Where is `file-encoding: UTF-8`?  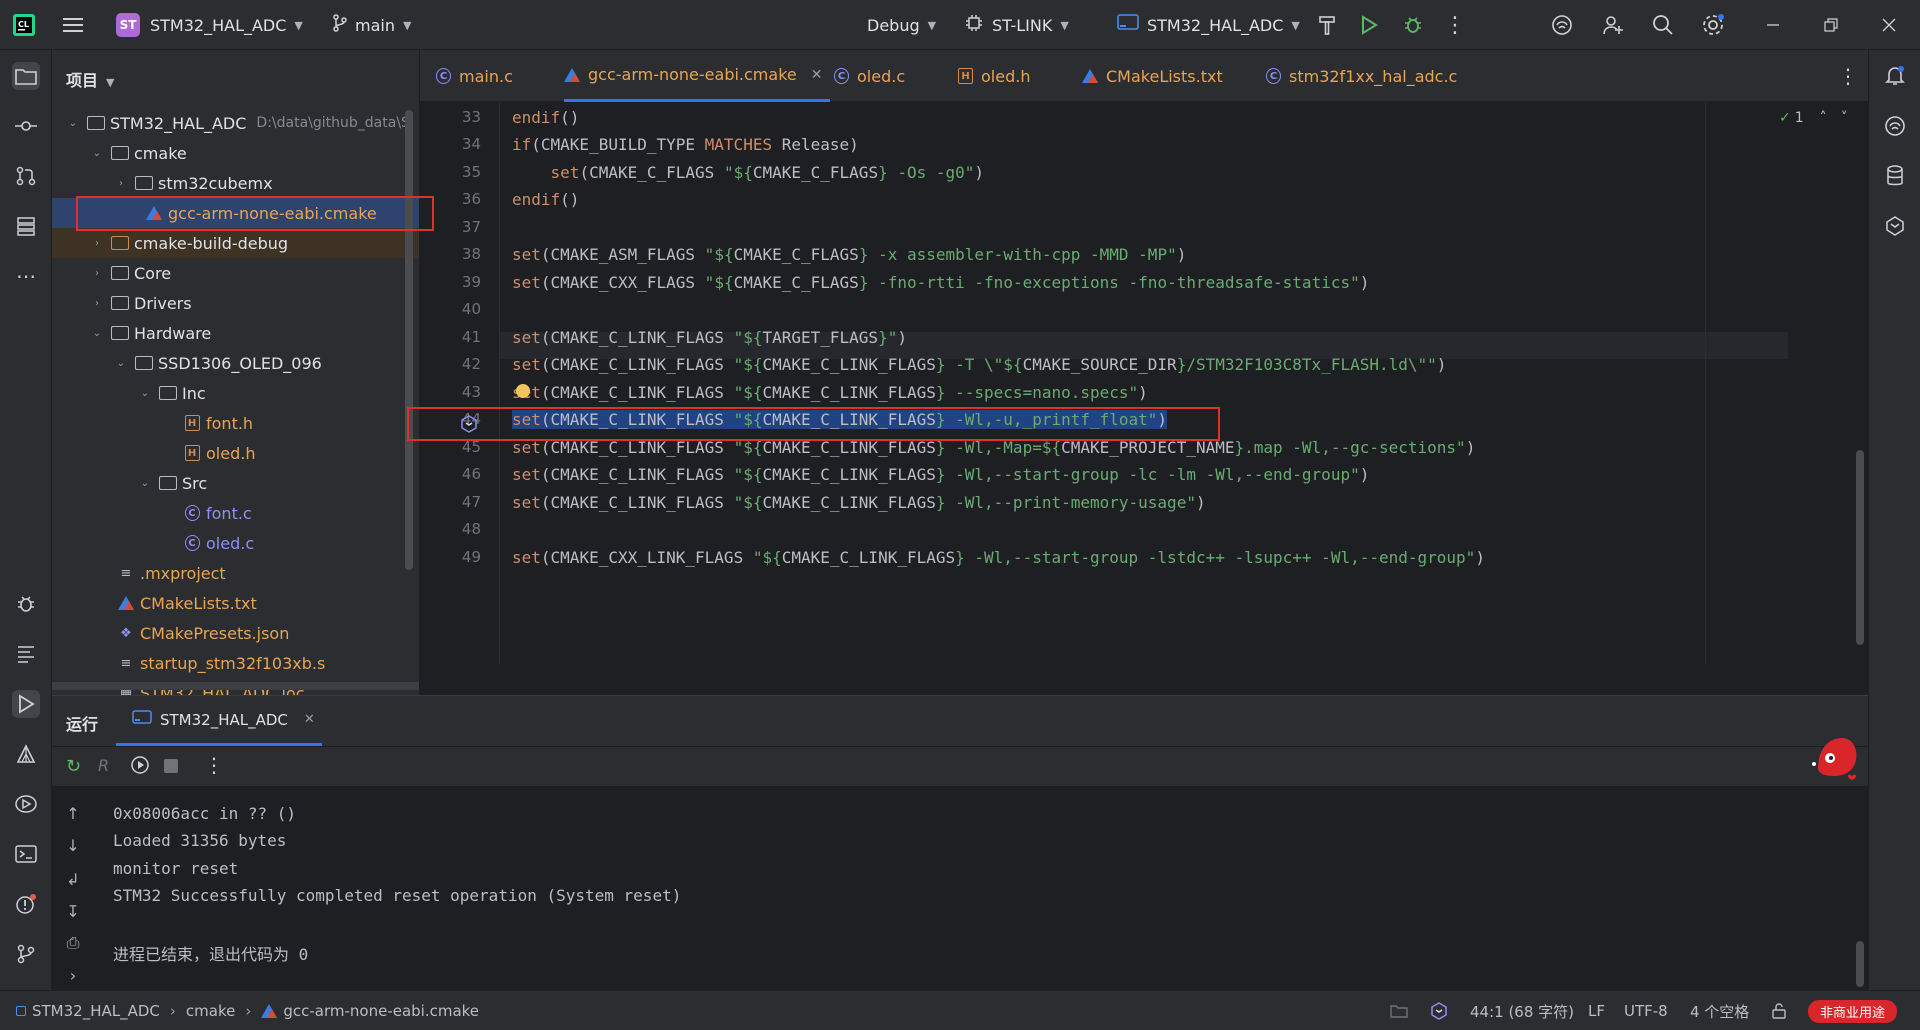 file-encoding: UTF-8 is located at coordinates (1646, 1010).